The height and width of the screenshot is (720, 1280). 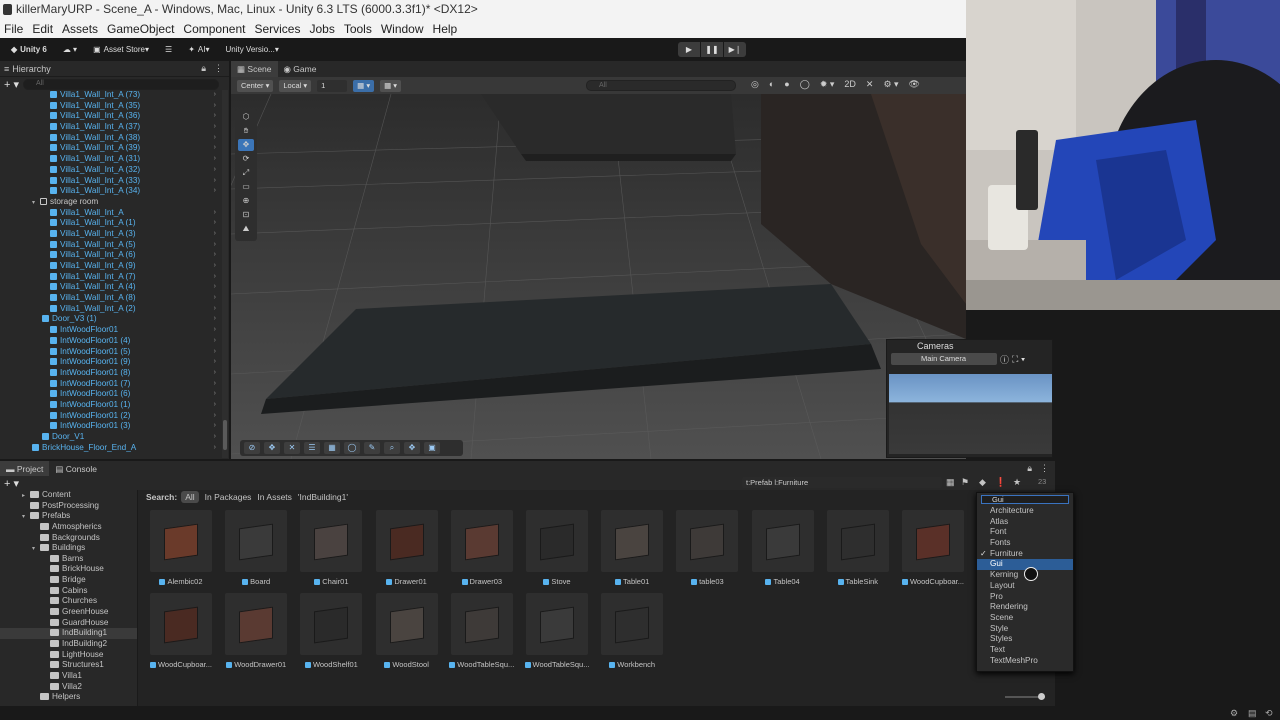 I want to click on gizmo-2d-icon: 2D, so click(x=850, y=84).